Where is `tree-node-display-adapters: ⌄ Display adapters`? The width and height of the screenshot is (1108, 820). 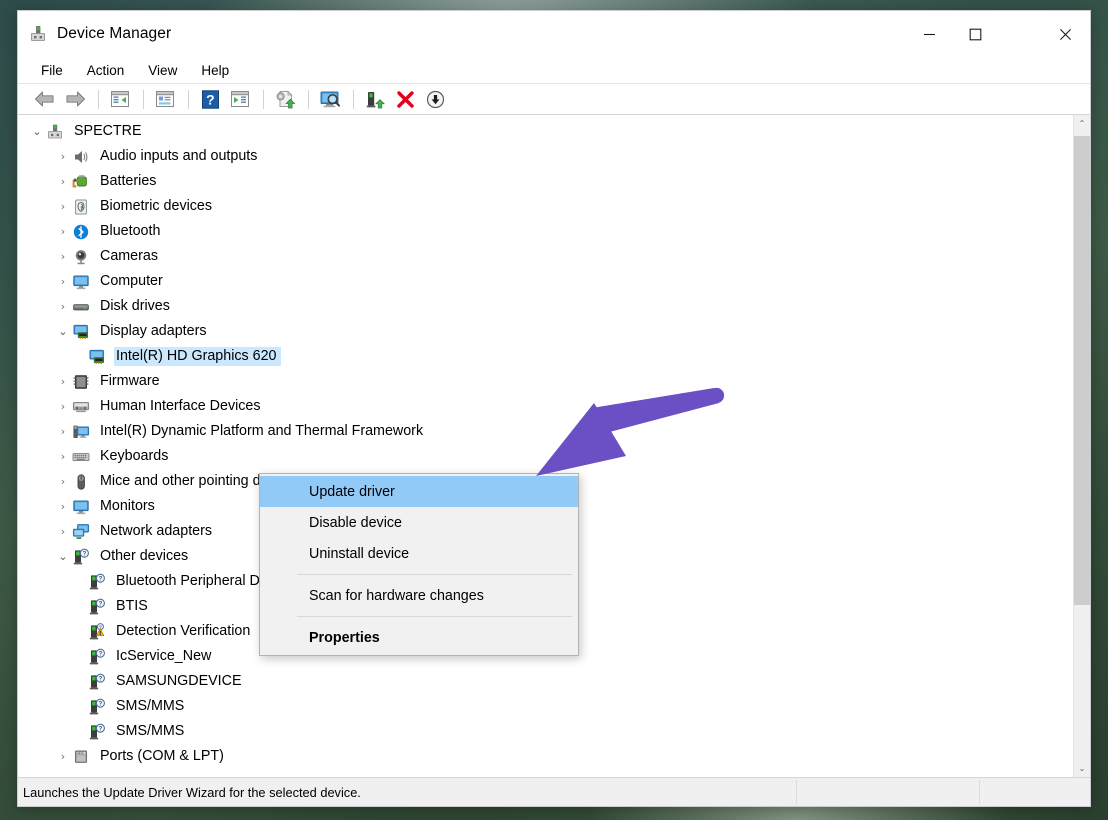 tree-node-display-adapters: ⌄ Display adapters is located at coordinates (545, 331).